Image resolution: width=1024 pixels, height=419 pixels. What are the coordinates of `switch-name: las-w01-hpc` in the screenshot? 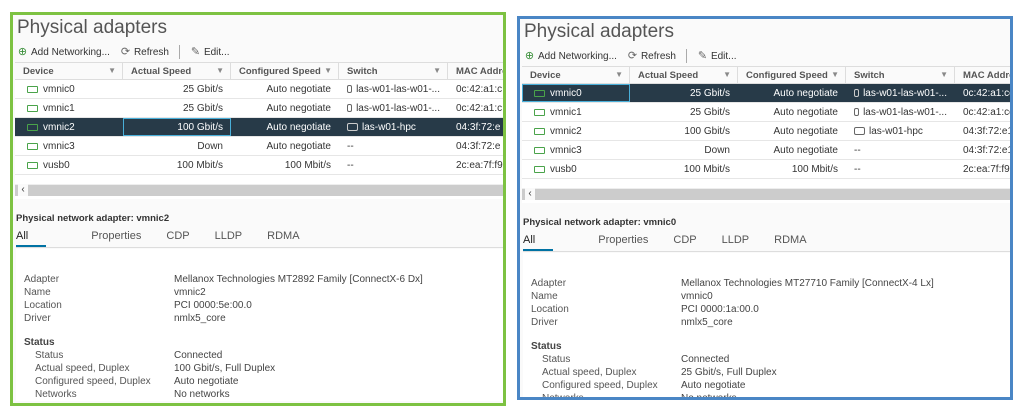 It's located at (389, 127).